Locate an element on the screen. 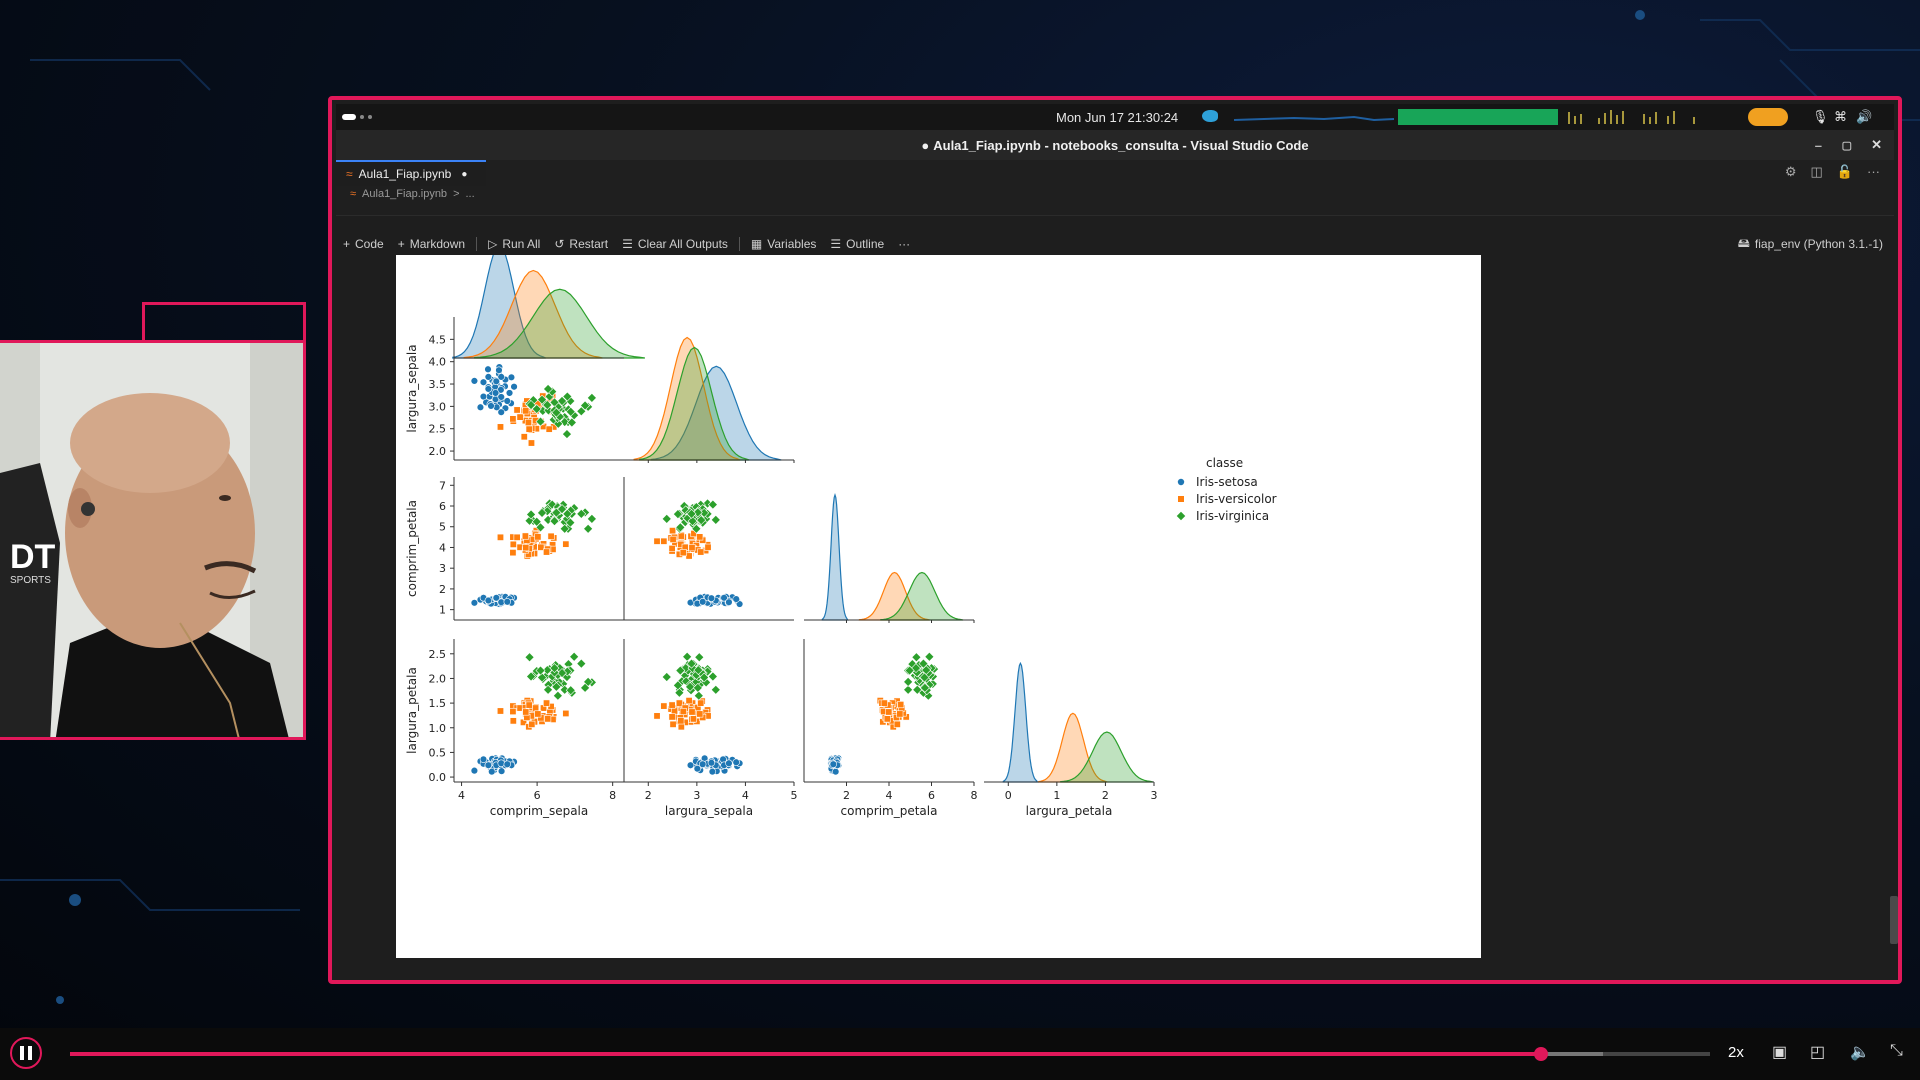 The image size is (1920, 1080). app-tray-icon is located at coordinates (1210, 116).